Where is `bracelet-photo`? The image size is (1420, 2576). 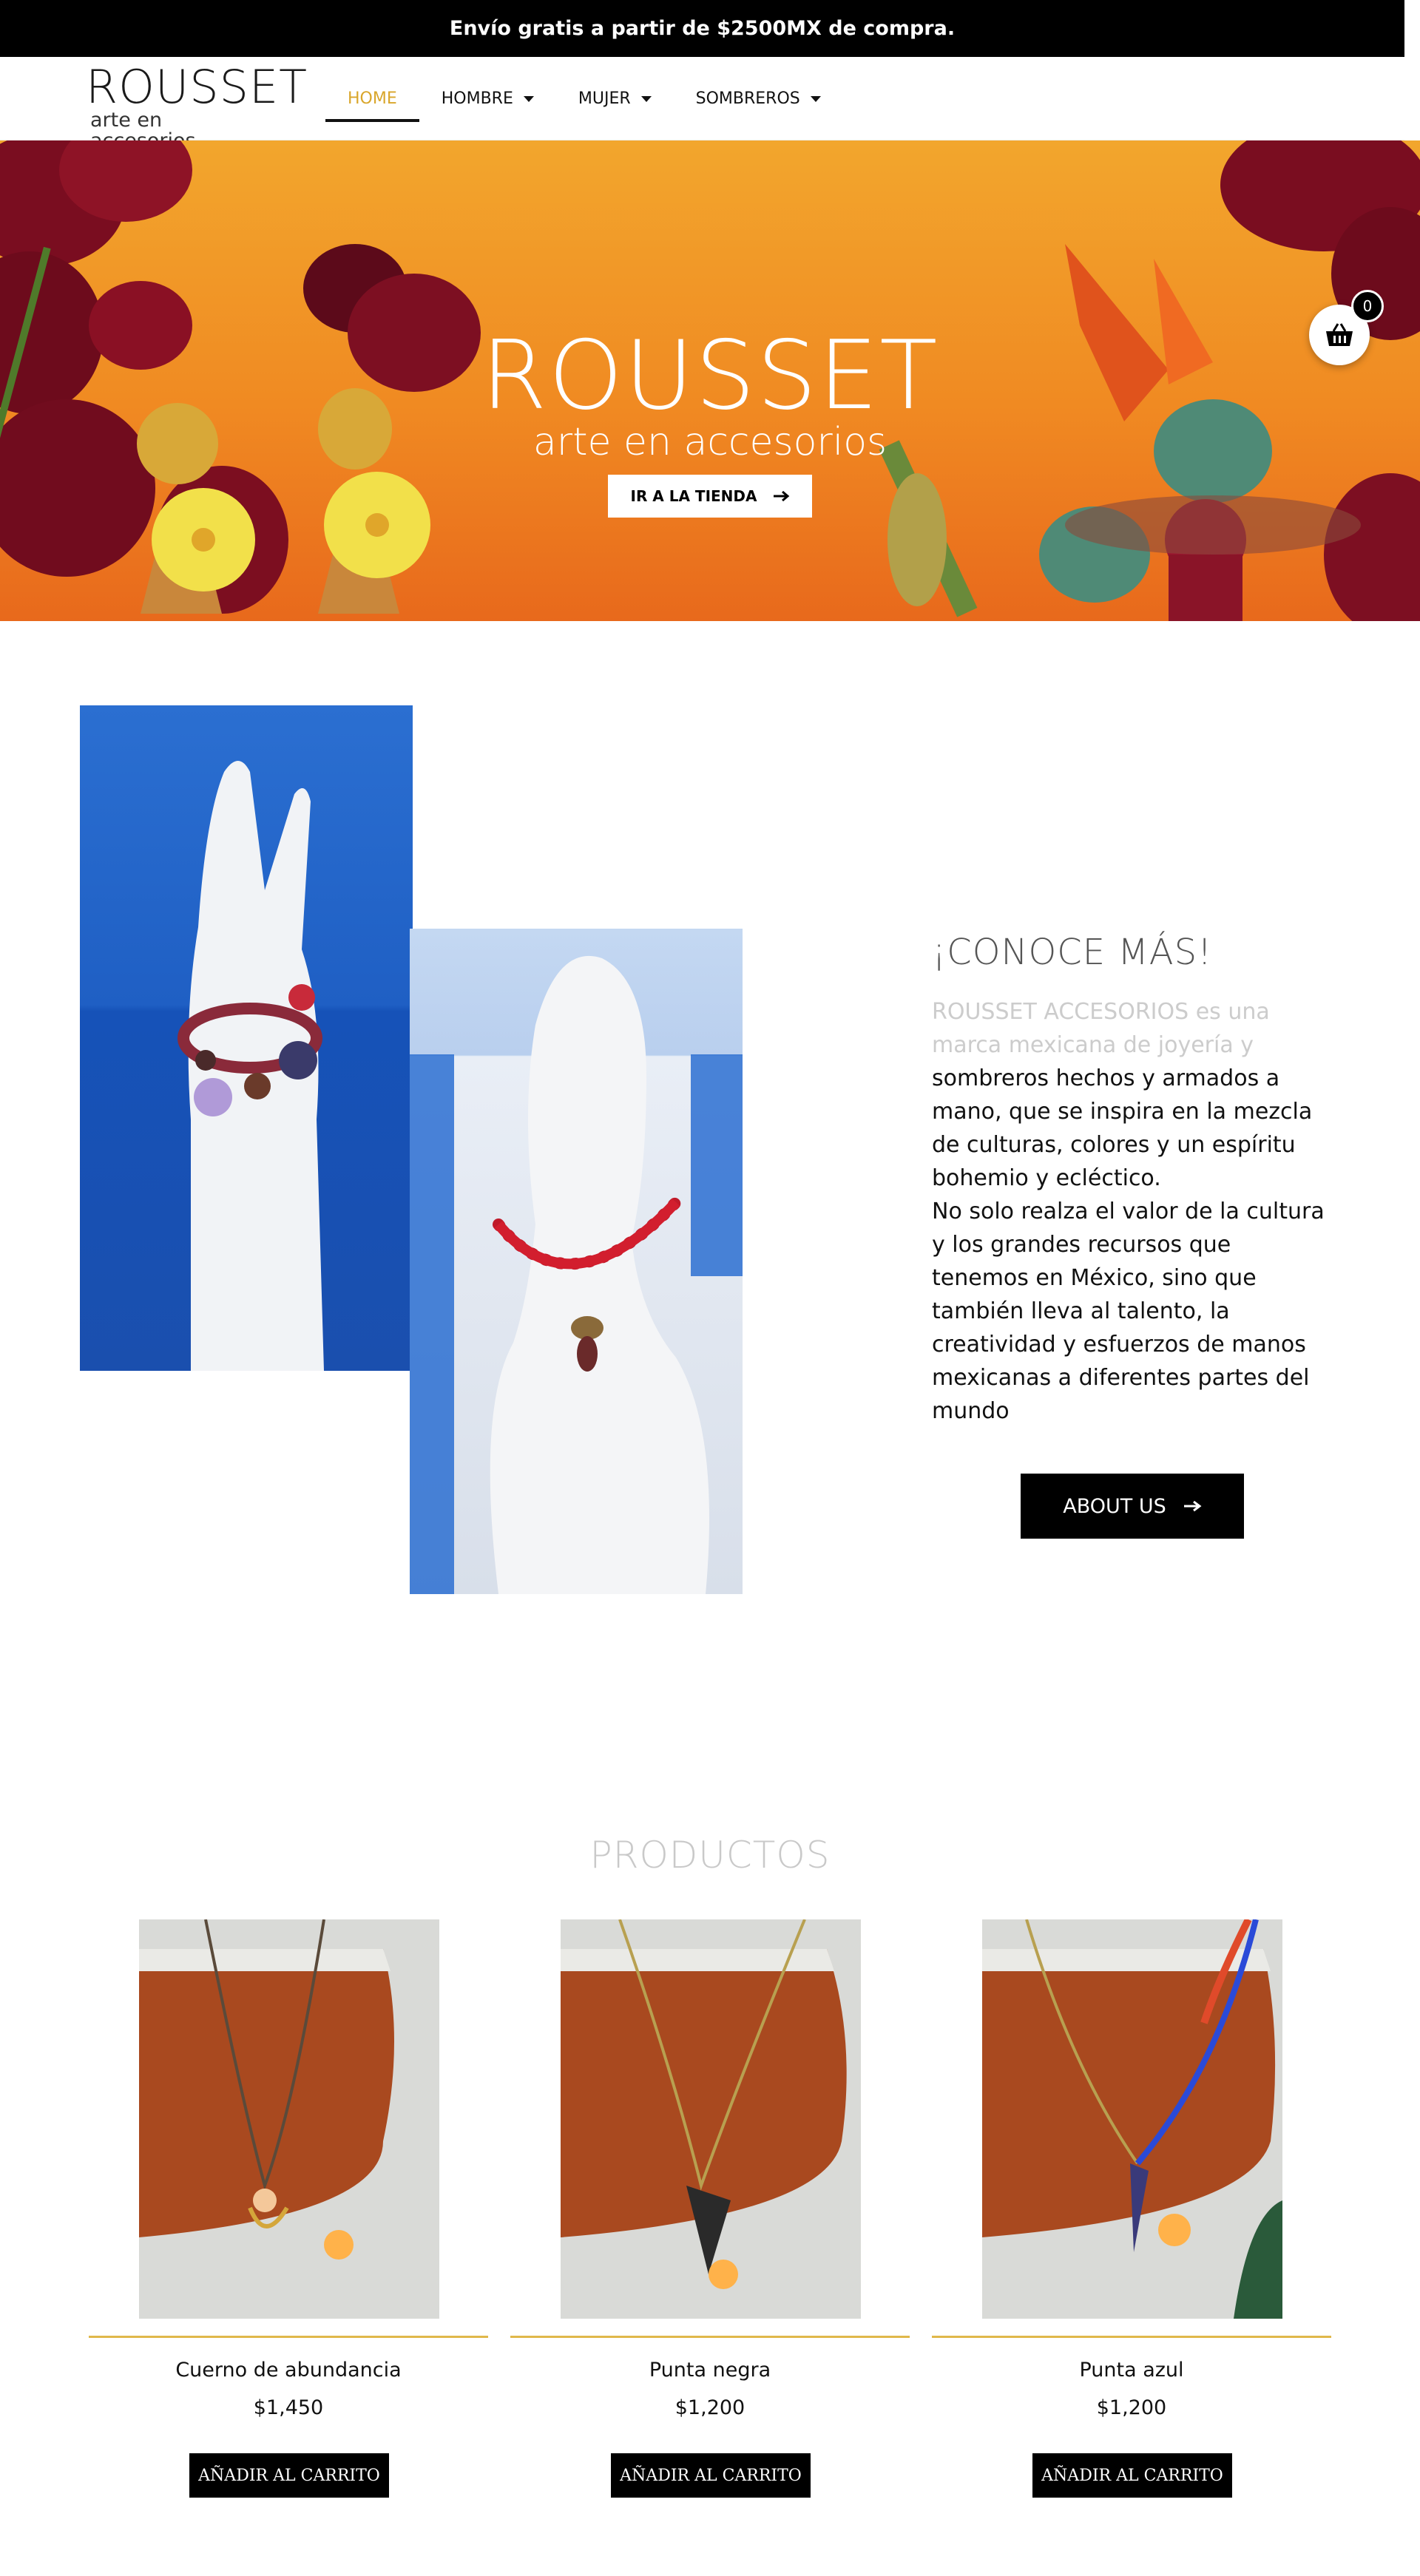
bracelet-photo is located at coordinates (246, 1038).